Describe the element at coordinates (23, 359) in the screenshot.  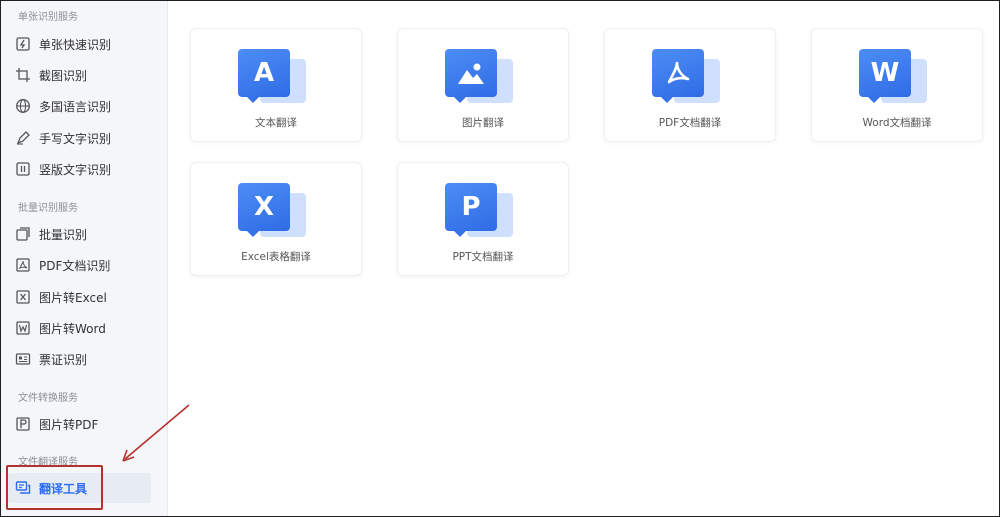
I see `ticket-icon` at that location.